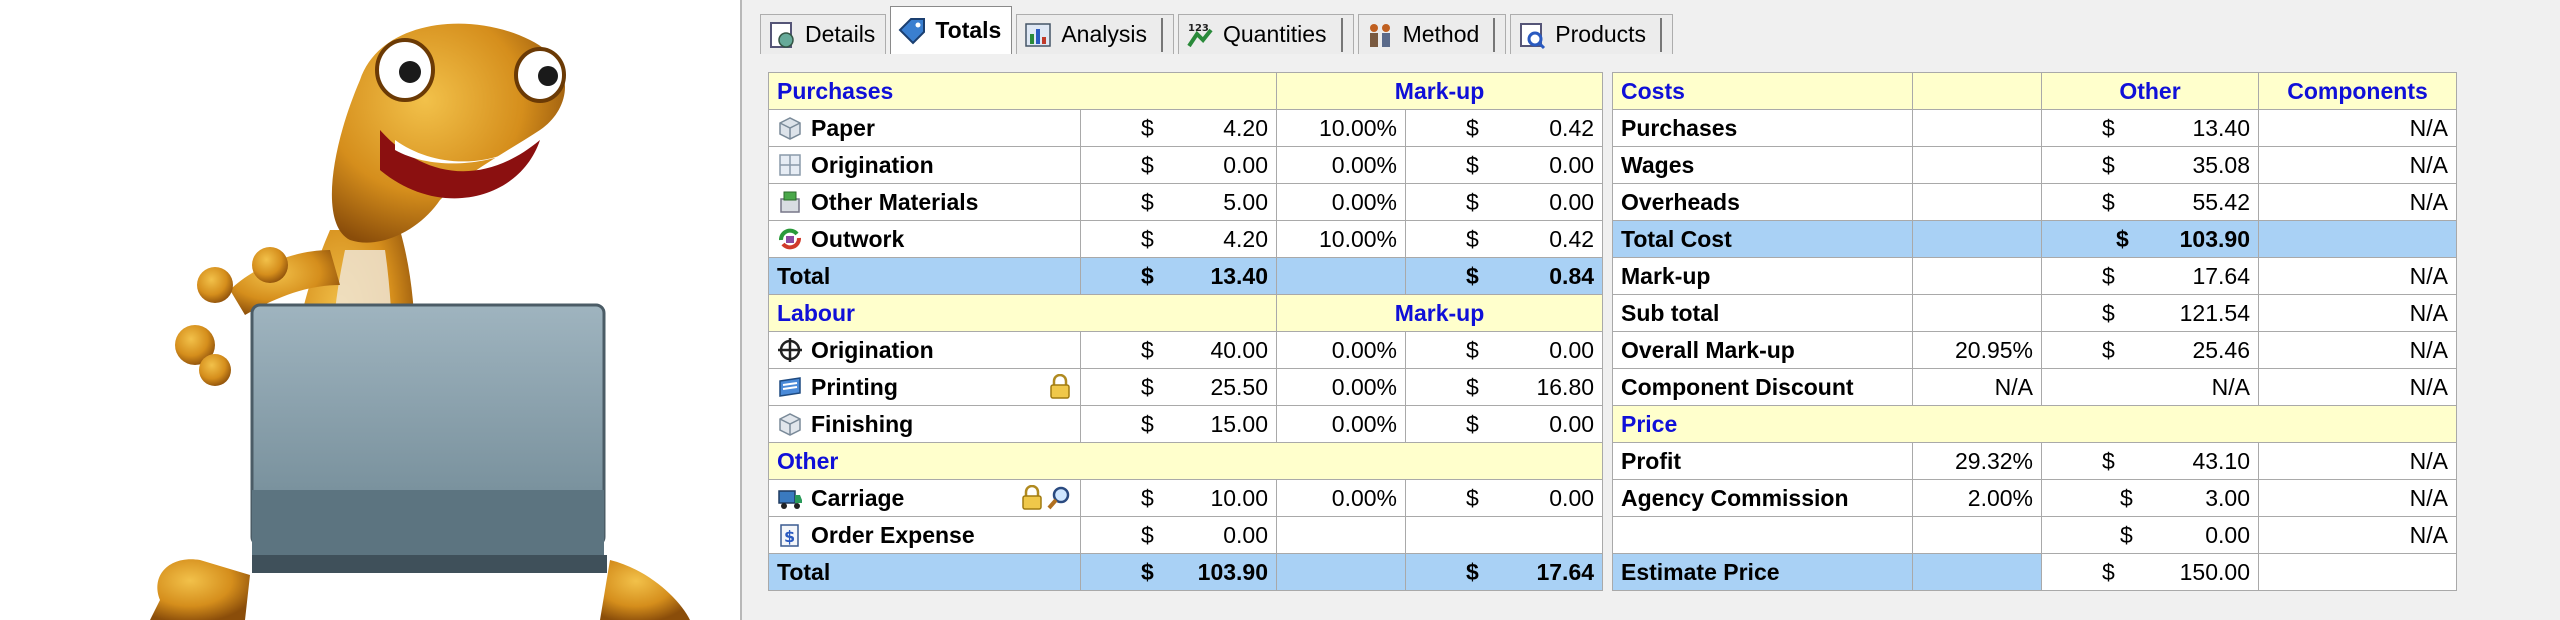  I want to click on percent-cell: 29.32%, so click(1977, 461).